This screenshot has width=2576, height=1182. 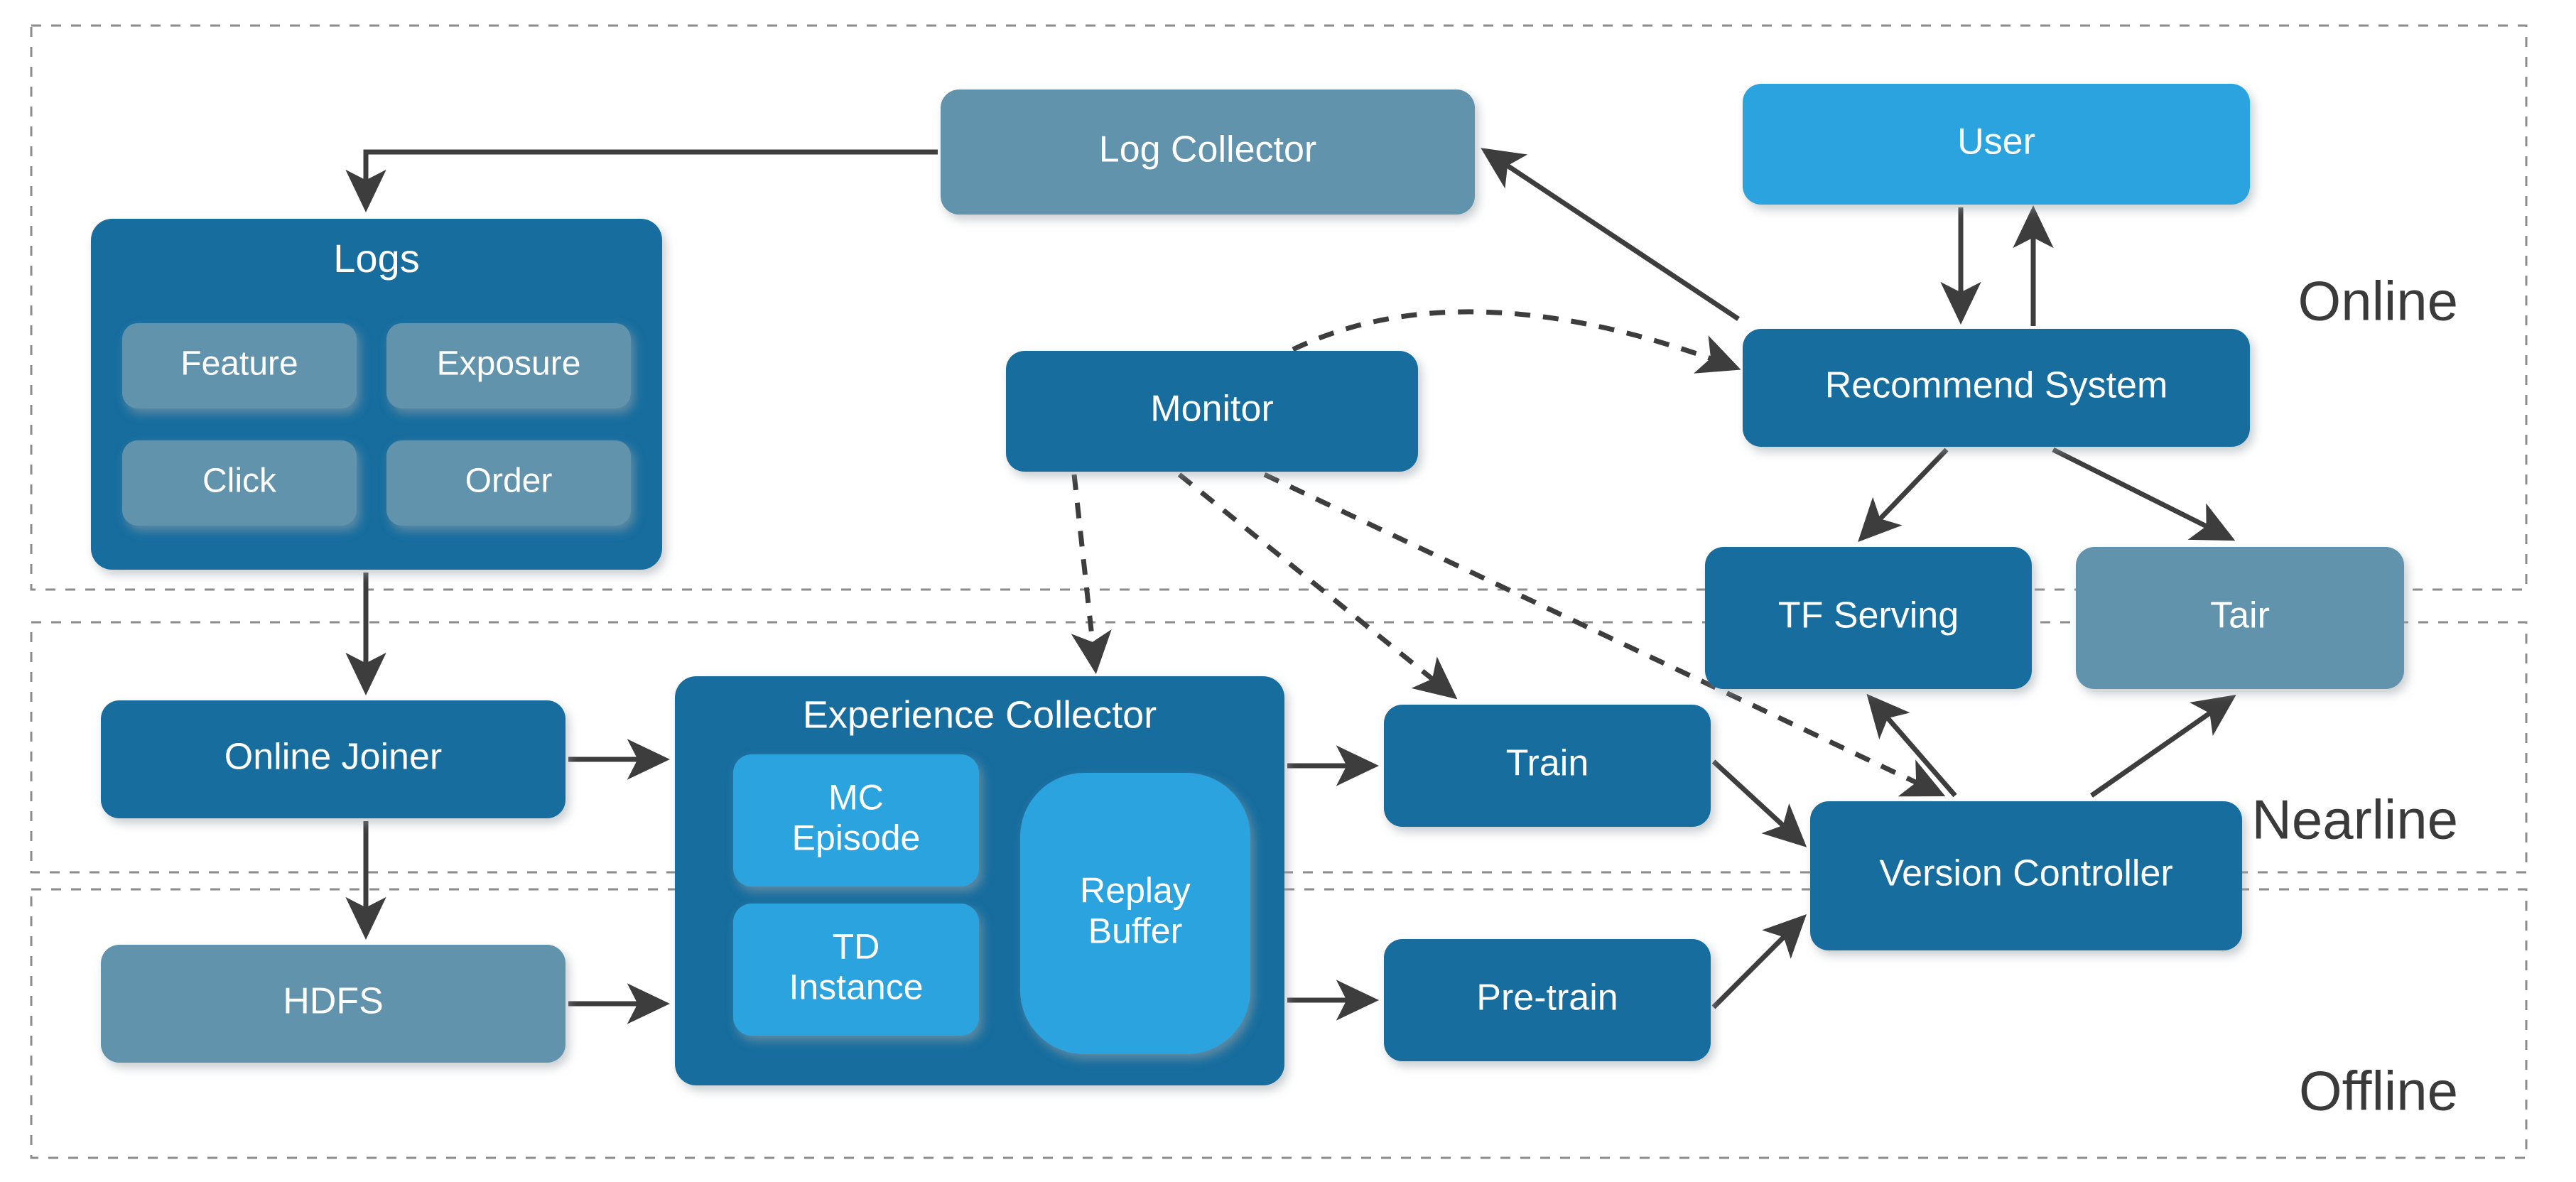 I want to click on zone-label-nearline: Nearline, so click(x=2355, y=819).